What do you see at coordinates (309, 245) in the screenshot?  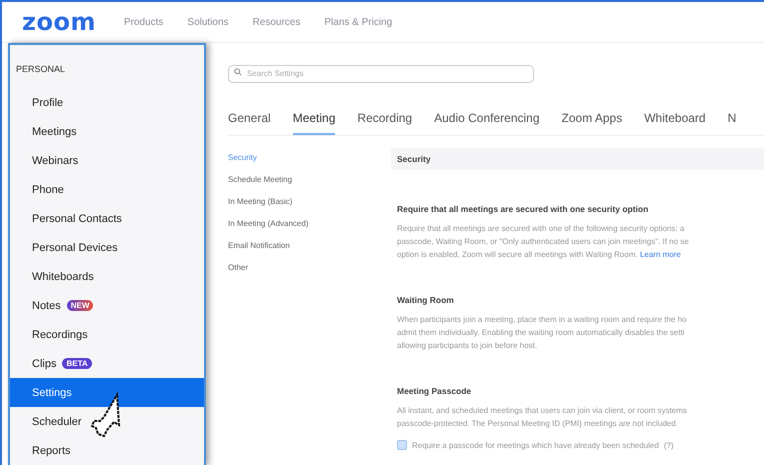 I see `submenu-item: Email Notification` at bounding box center [309, 245].